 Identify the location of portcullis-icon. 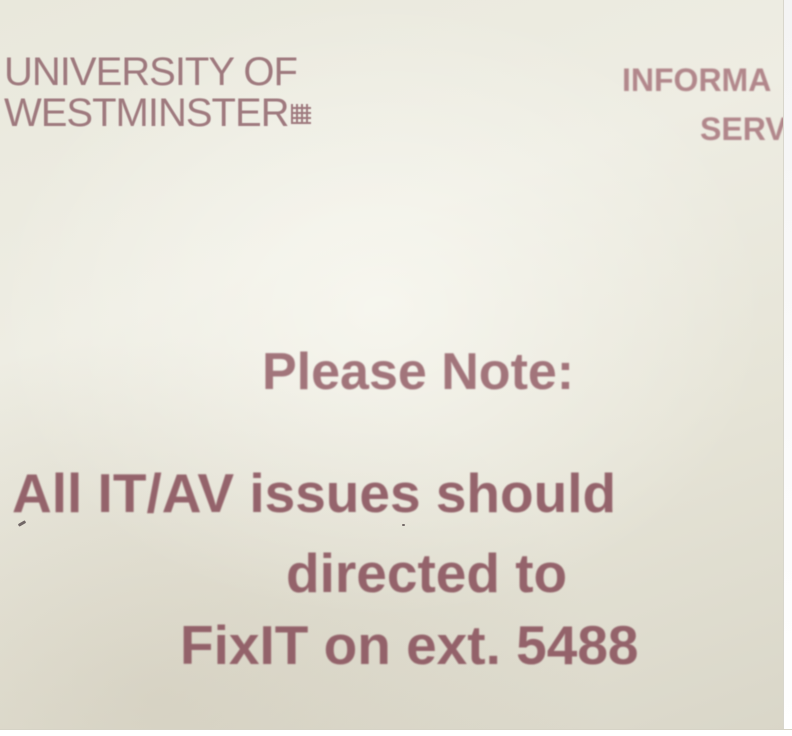
(300, 114).